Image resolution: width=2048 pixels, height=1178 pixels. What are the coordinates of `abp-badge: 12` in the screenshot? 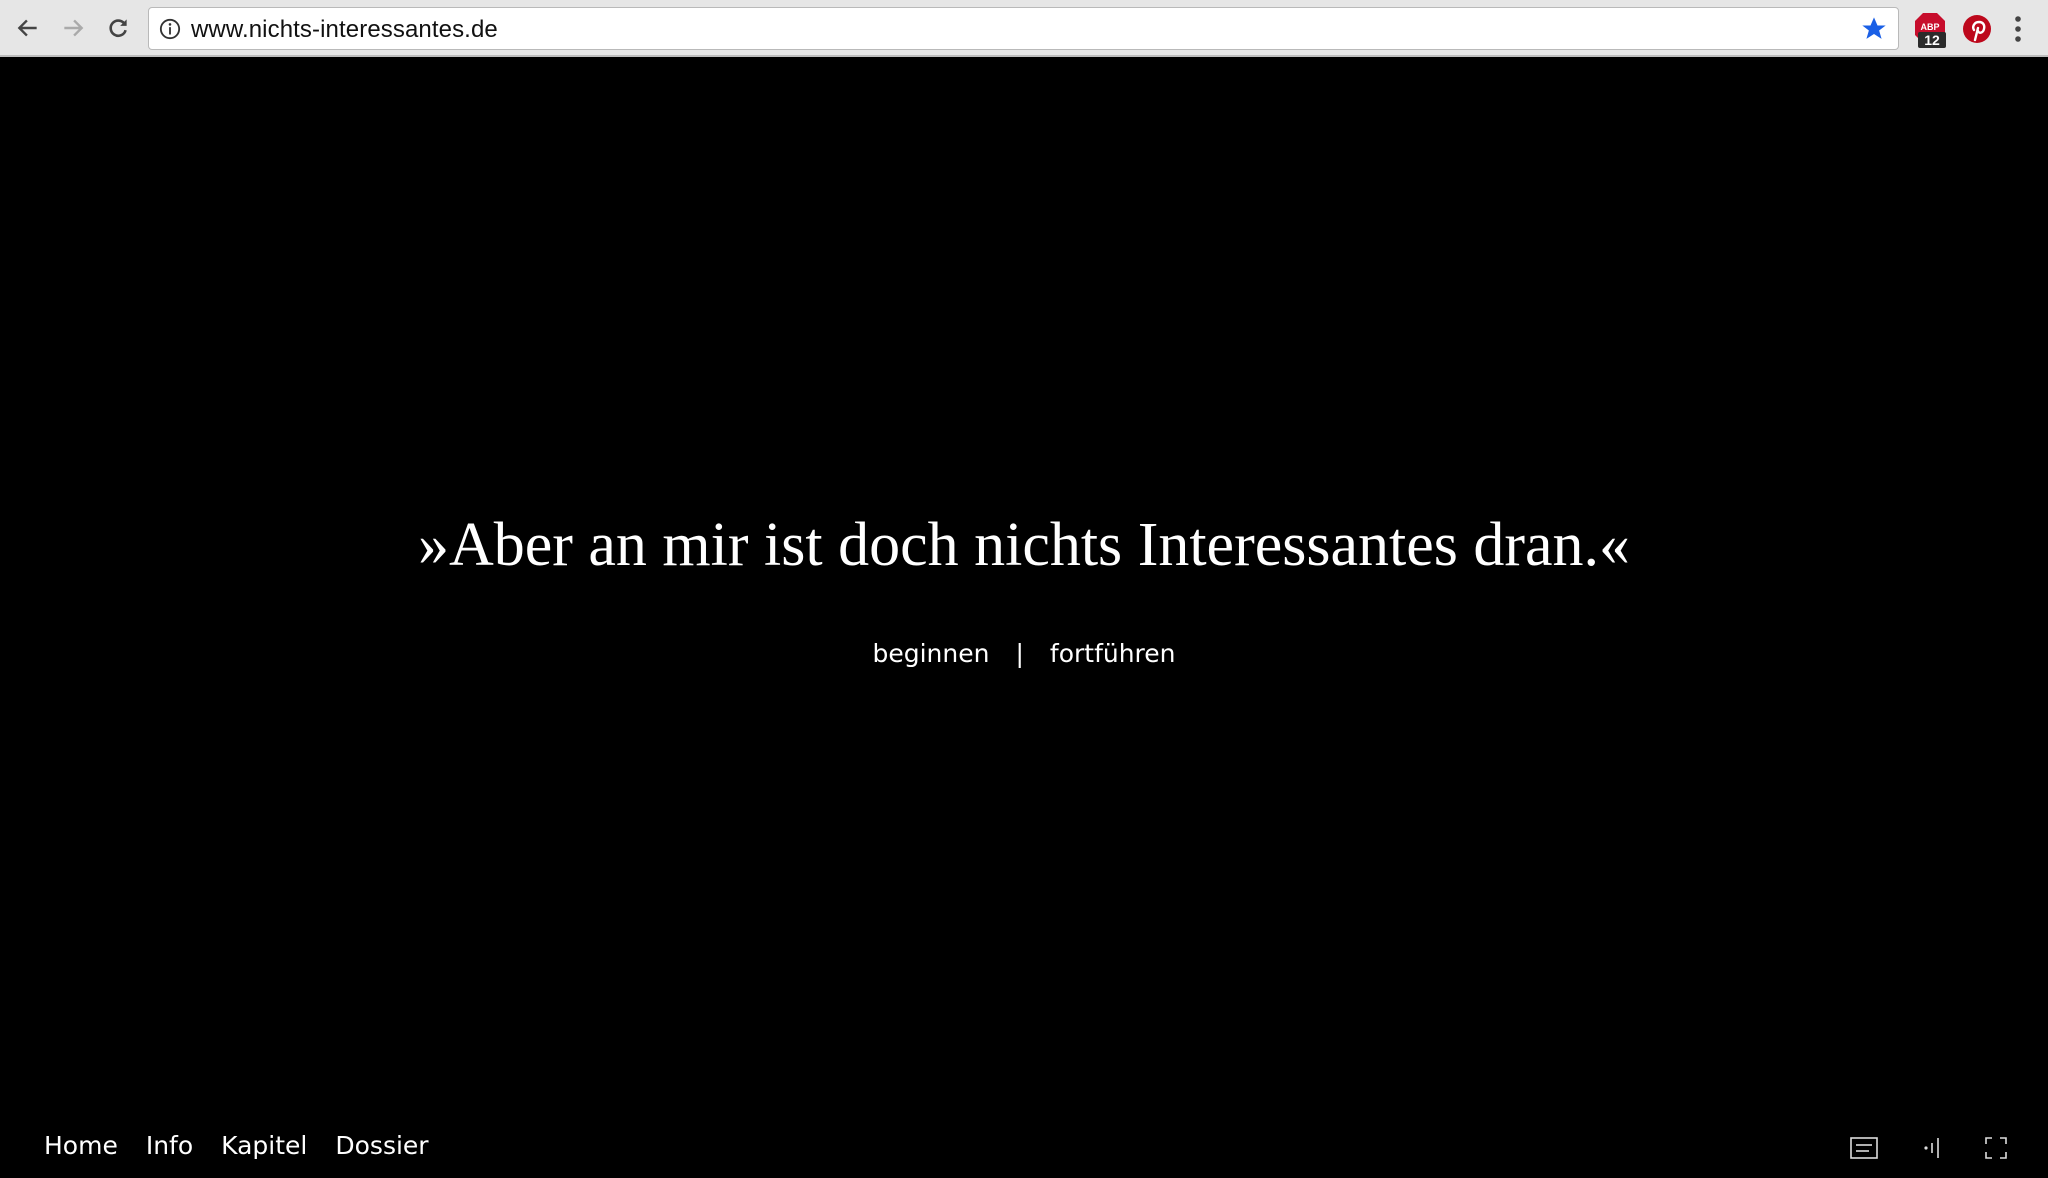 It's located at (1932, 40).